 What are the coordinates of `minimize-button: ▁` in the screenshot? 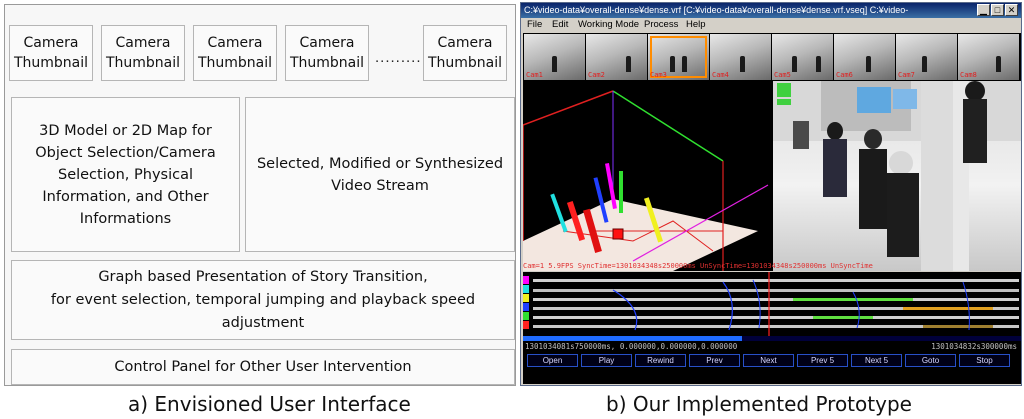 It's located at (983, 10).